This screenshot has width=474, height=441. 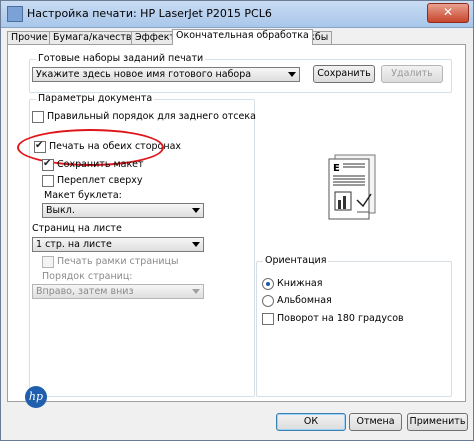 I want to click on page-order-value: Вправо, затем вниз, so click(x=85, y=291).